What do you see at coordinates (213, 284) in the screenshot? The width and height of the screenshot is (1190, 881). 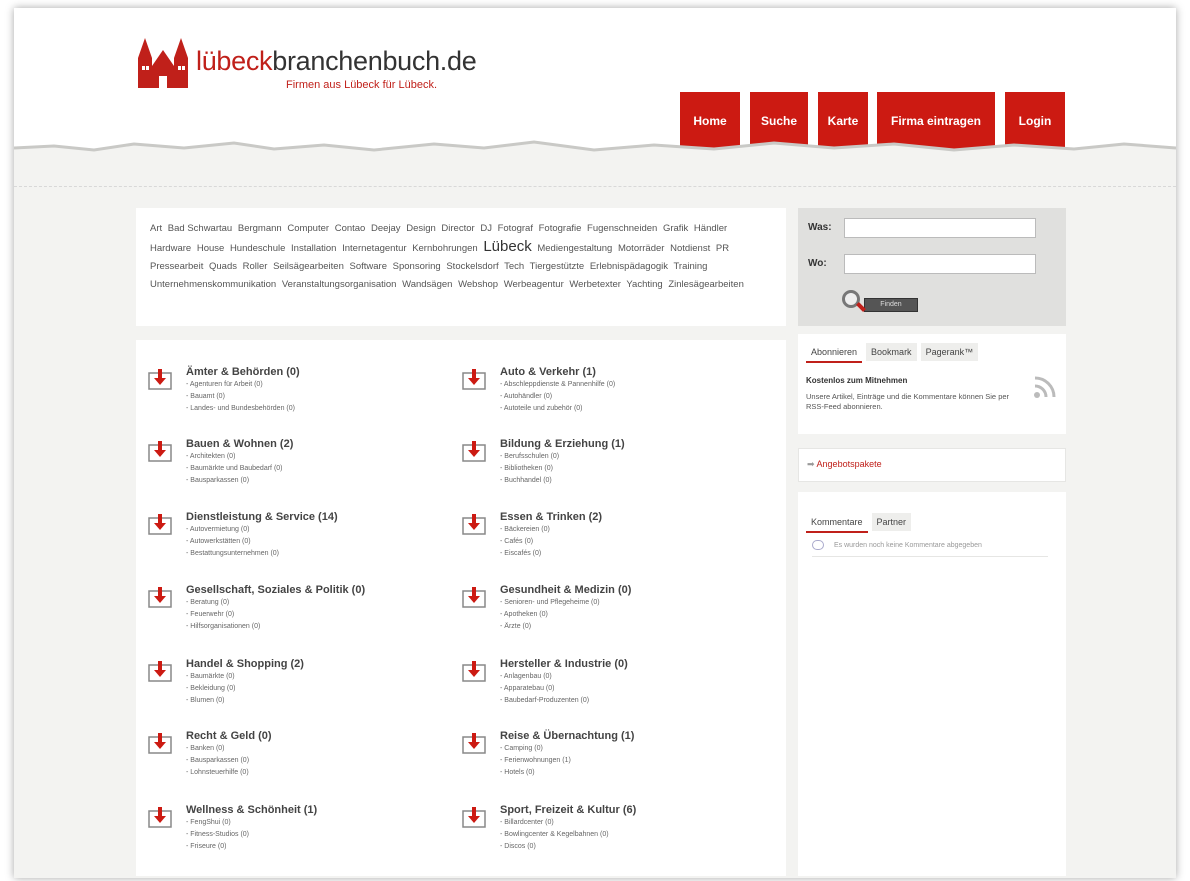 I see `tag-link: Unternehmenskommunikation` at bounding box center [213, 284].